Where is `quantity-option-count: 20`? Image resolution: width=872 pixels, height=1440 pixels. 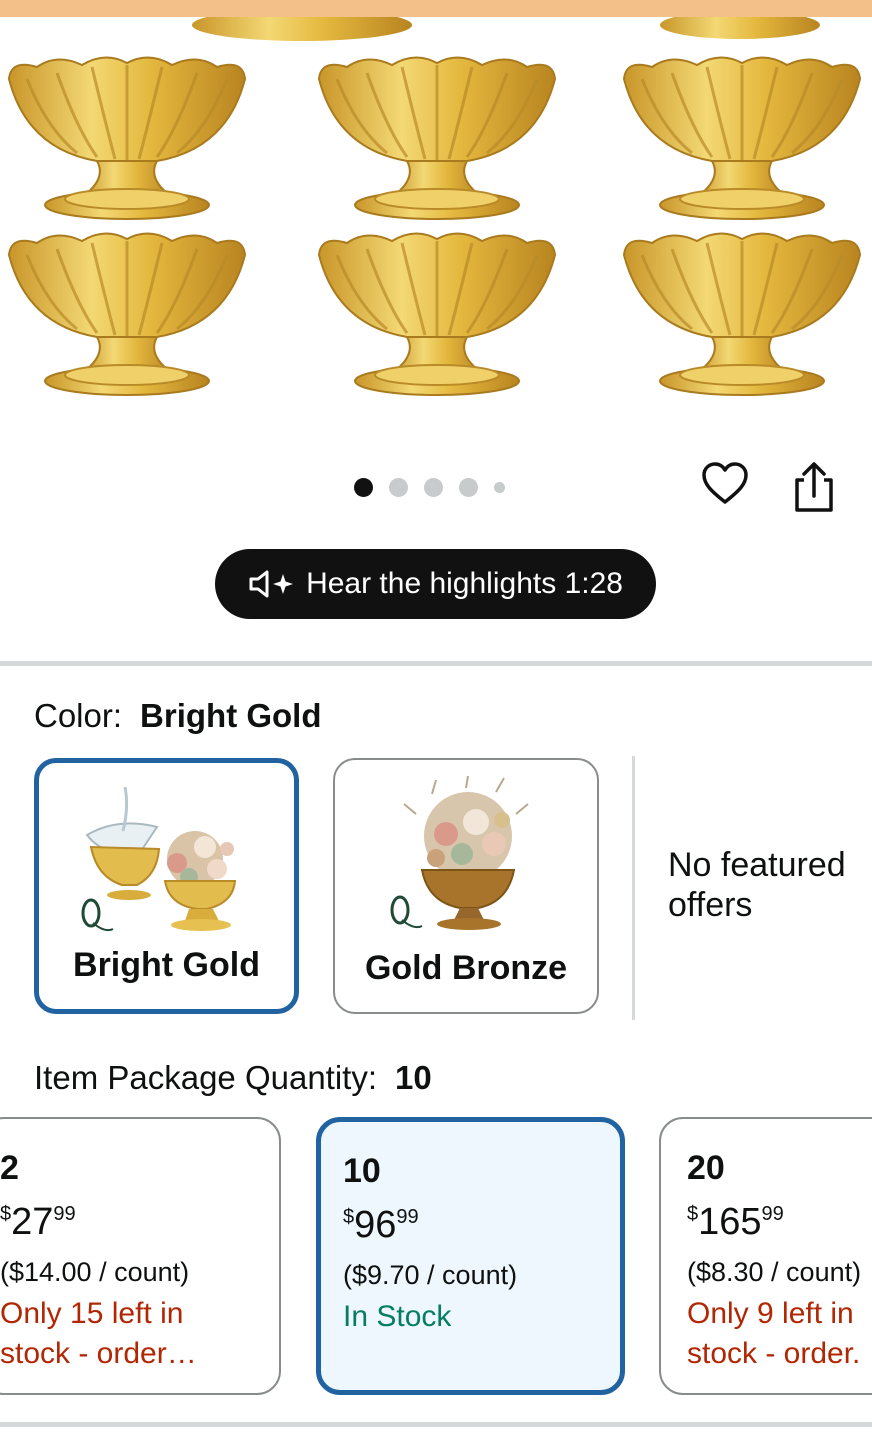
quantity-option-count: 20 is located at coordinates (706, 1168).